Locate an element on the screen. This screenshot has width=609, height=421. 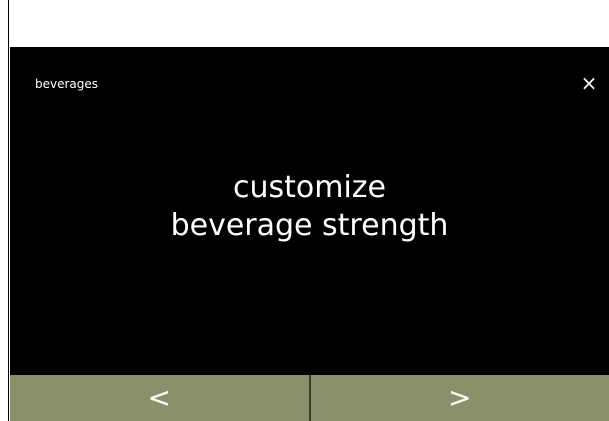
next-button: > is located at coordinates (460, 398).